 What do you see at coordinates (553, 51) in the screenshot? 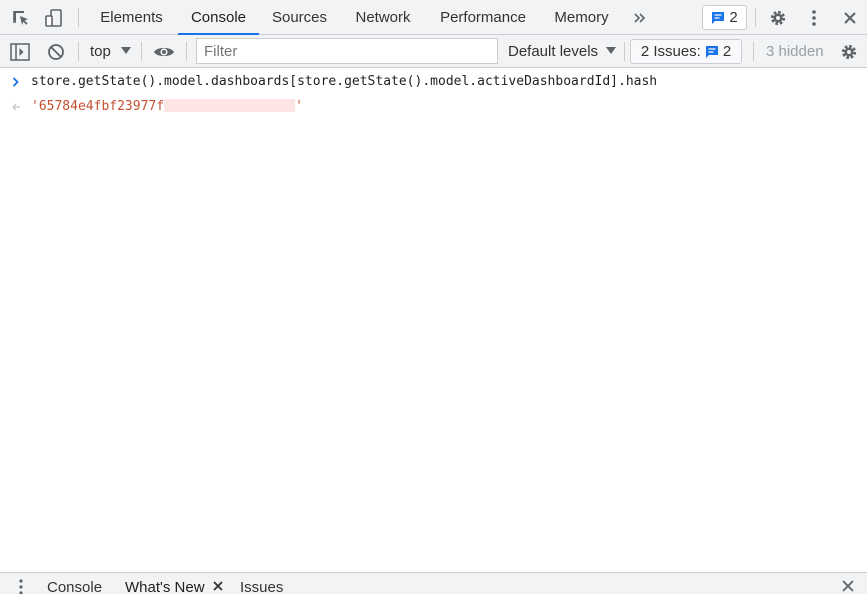
I see `log-levels-label: Default levels` at bounding box center [553, 51].